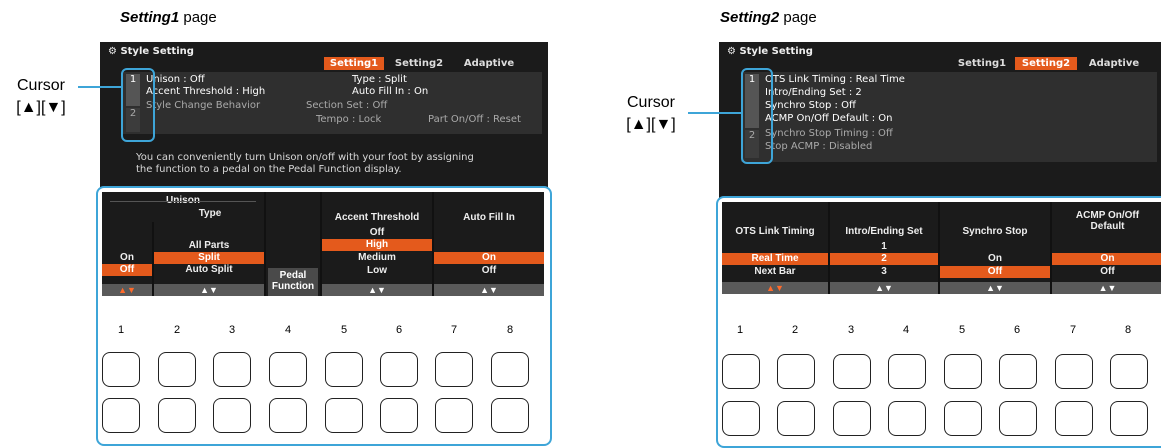 Image resolution: width=1161 pixels, height=448 pixels. Describe the element at coordinates (377, 233) in the screenshot. I see `accent-option-off: Off` at that location.